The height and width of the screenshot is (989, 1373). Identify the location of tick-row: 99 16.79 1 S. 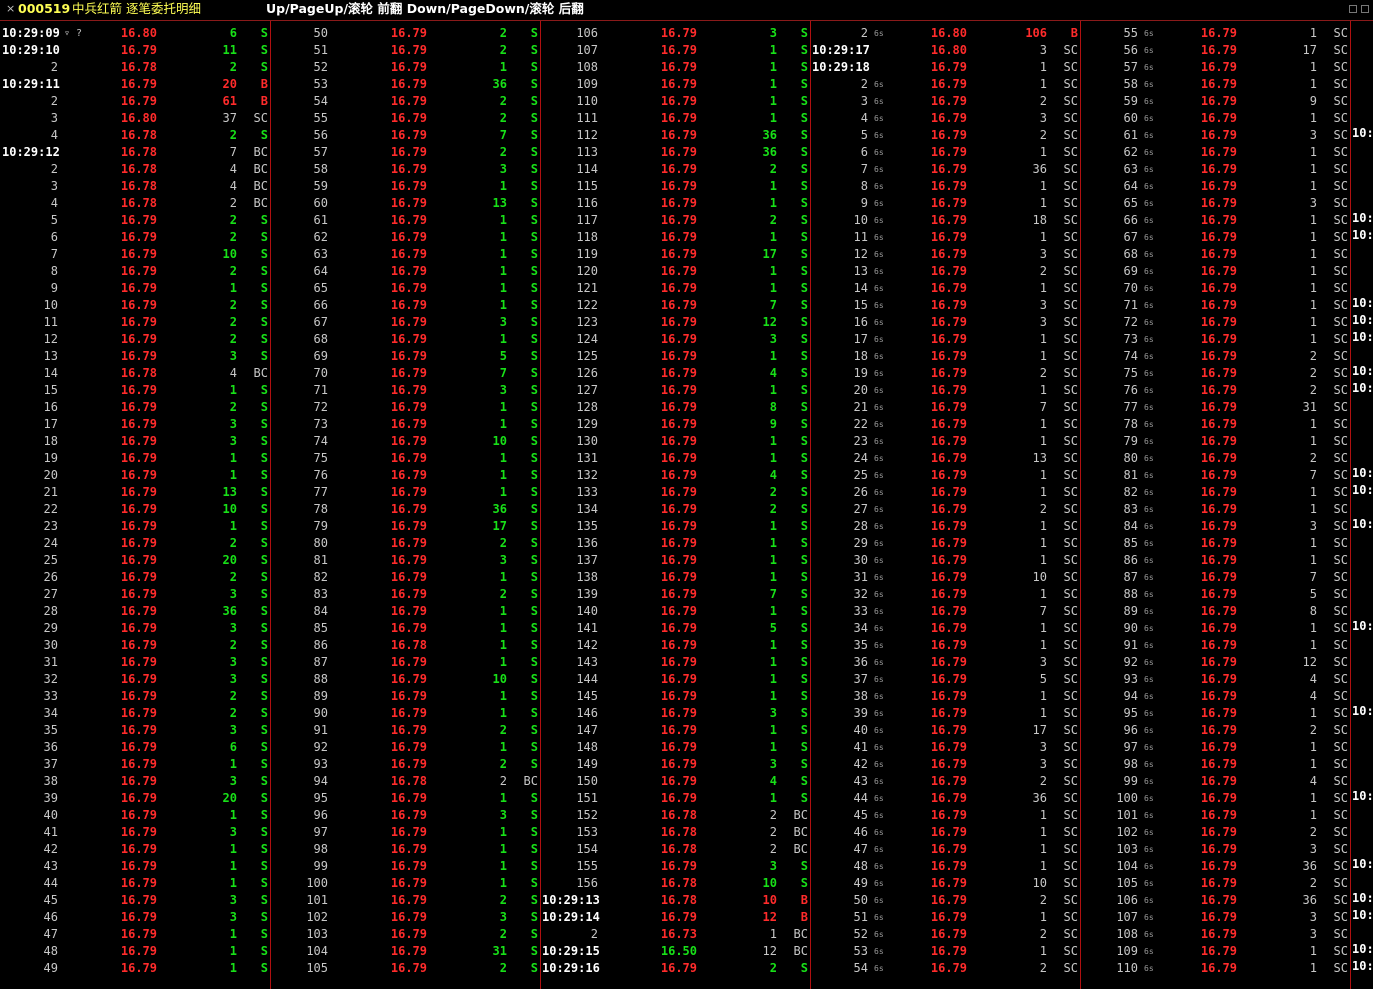
(405, 866).